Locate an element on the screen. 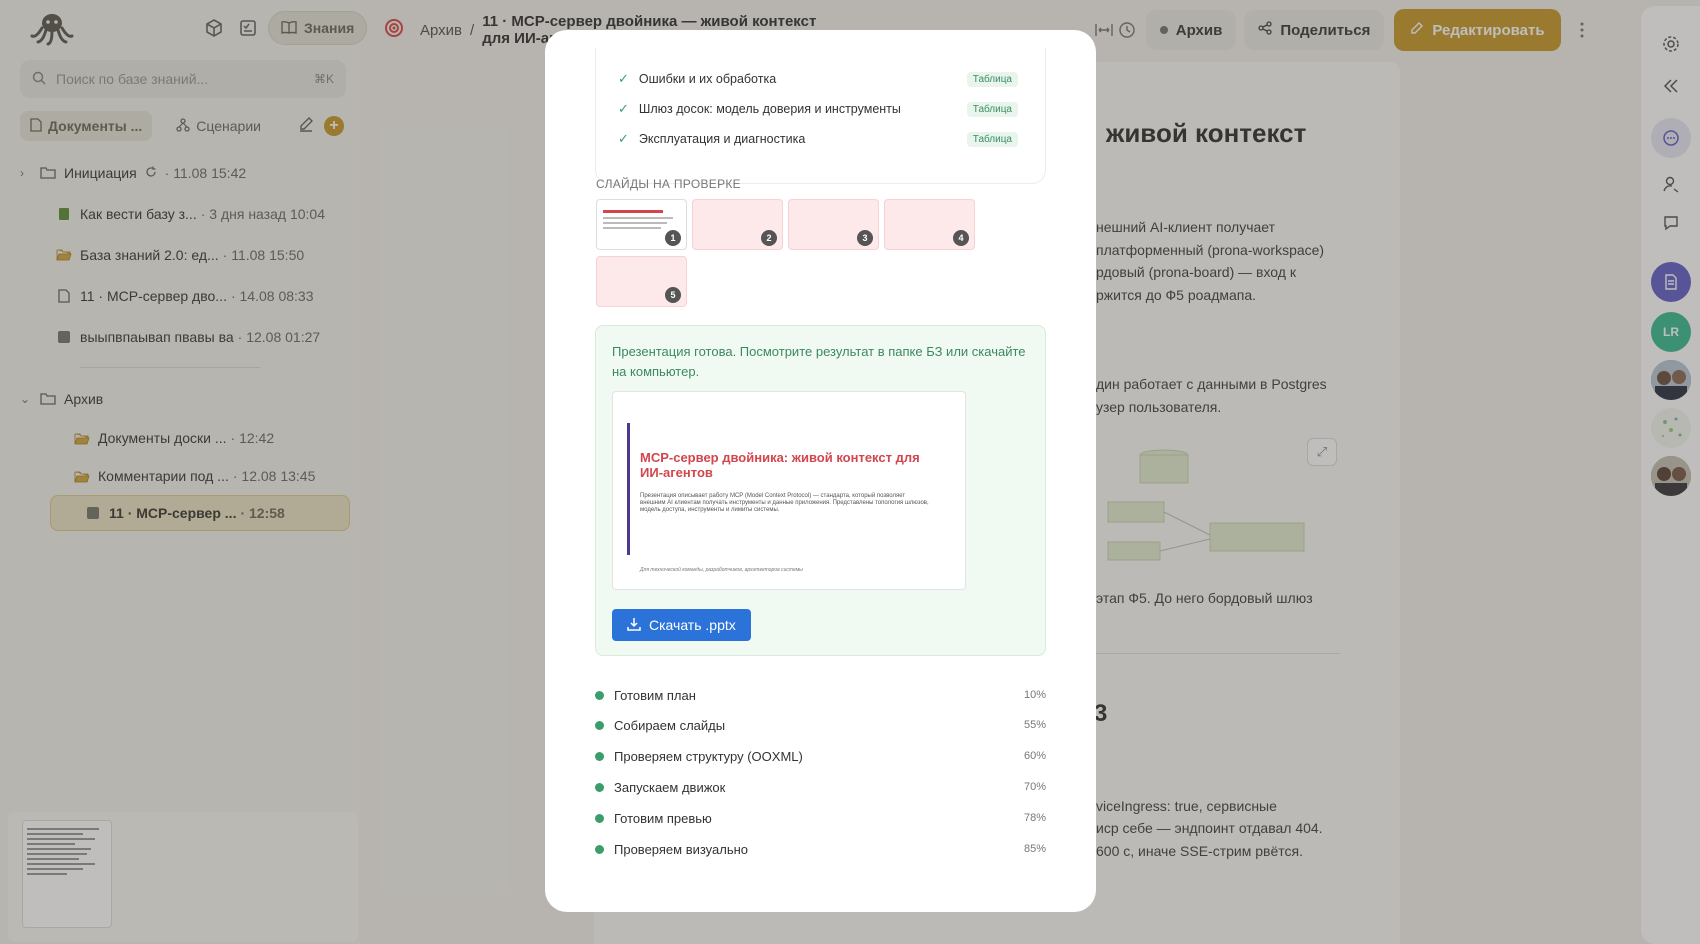  step-label: Готовим превью is located at coordinates (663, 818).